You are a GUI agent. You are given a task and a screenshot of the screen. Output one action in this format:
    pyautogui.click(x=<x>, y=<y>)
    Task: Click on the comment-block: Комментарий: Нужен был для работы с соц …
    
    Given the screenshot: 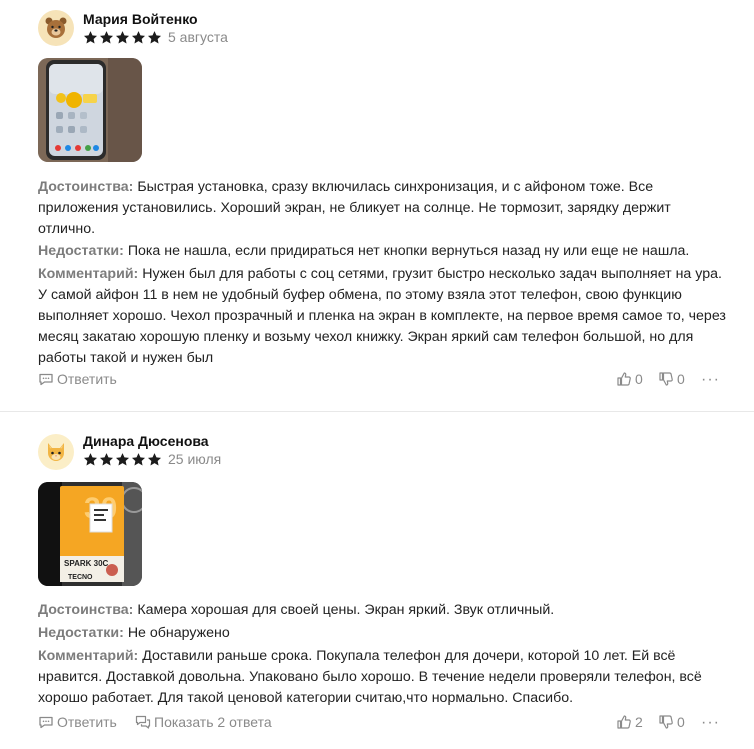 What is the action you would take?
    pyautogui.click(x=383, y=316)
    